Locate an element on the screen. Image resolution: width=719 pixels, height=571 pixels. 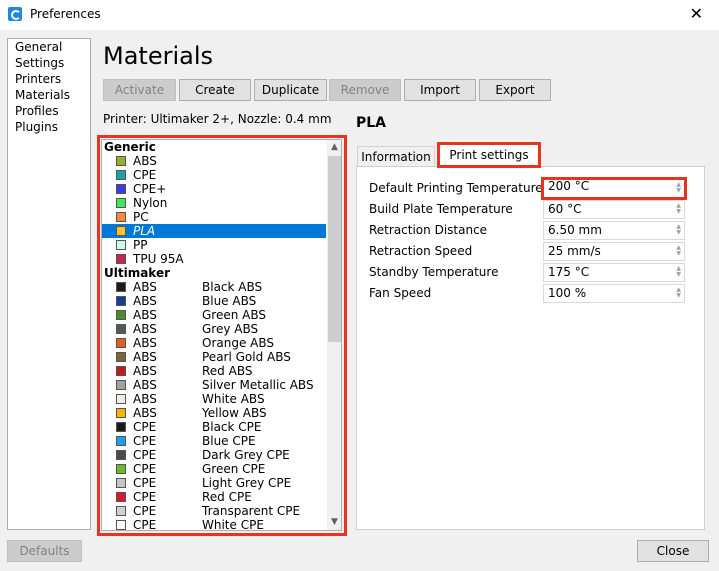
material-name: PP is located at coordinates (140, 245).